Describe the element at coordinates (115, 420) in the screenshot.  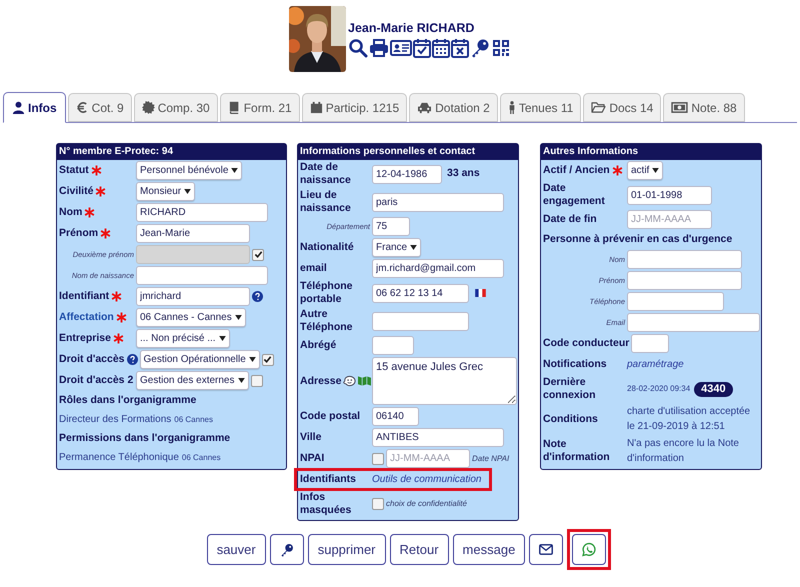
I see `role-text: Directeur des Formations` at that location.